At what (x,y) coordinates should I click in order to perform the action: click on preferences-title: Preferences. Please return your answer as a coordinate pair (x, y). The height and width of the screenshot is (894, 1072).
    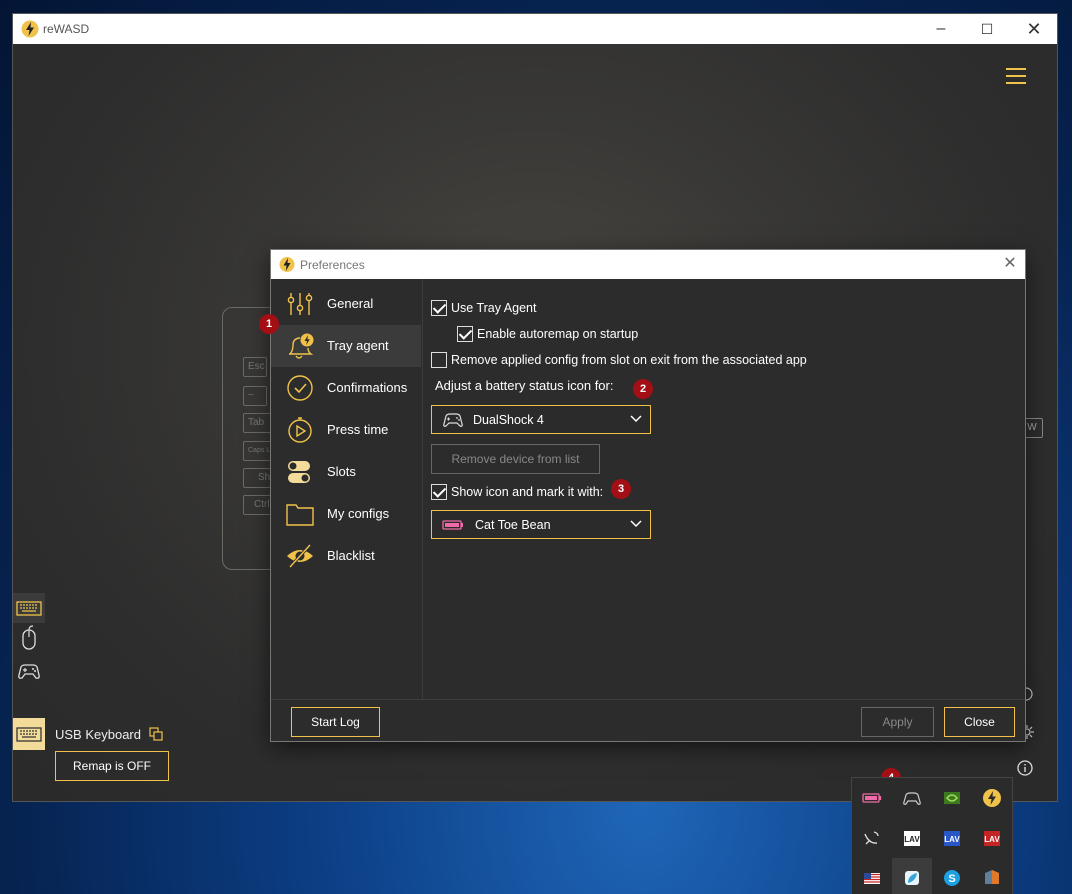
    Looking at the image, I should click on (332, 265).